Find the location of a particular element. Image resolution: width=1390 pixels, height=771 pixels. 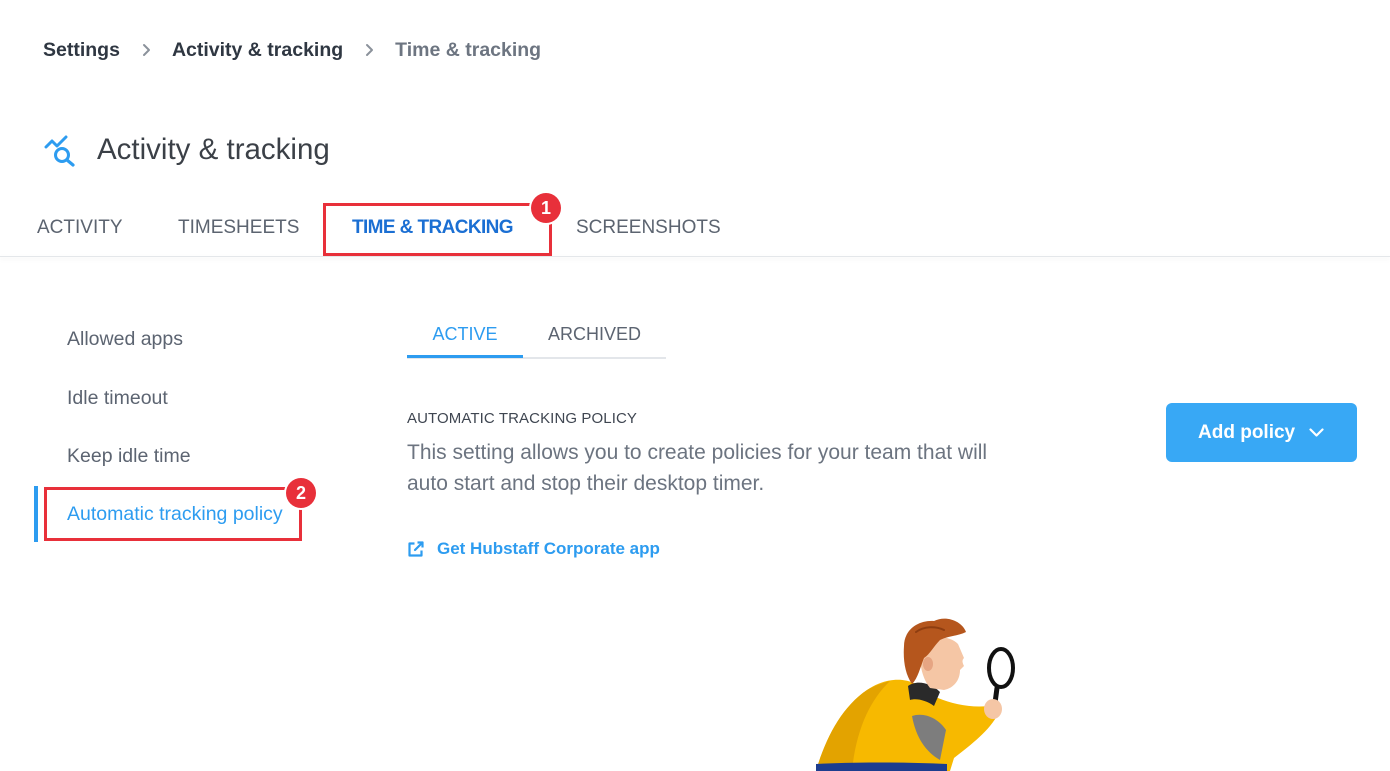

get-corporate-app-link: Get Hubstaff Corporate app is located at coordinates (533, 549).